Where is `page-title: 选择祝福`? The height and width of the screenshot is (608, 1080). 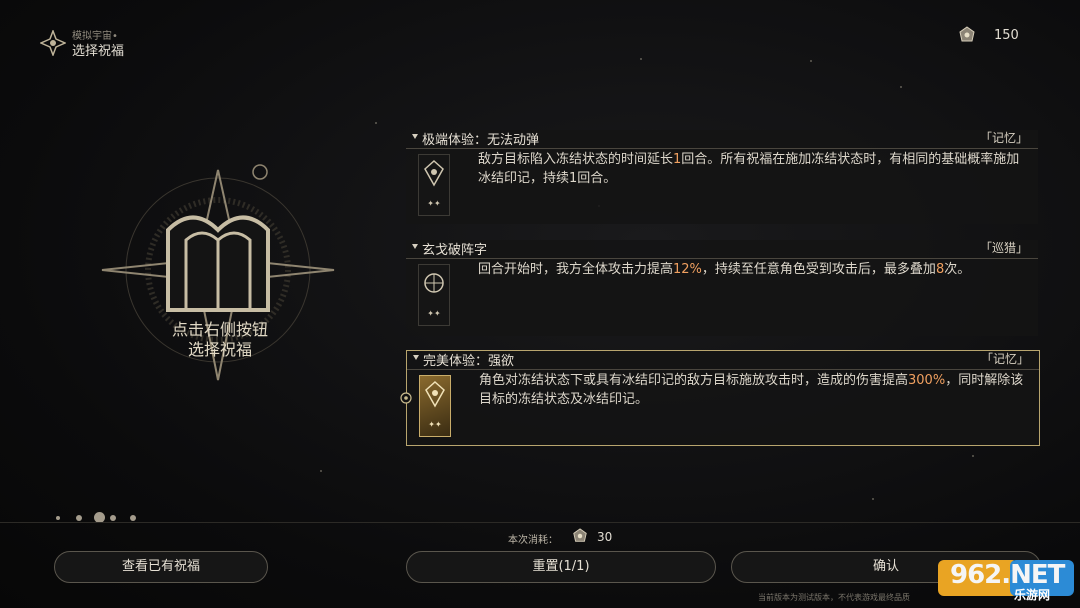 page-title: 选择祝福 is located at coordinates (98, 51).